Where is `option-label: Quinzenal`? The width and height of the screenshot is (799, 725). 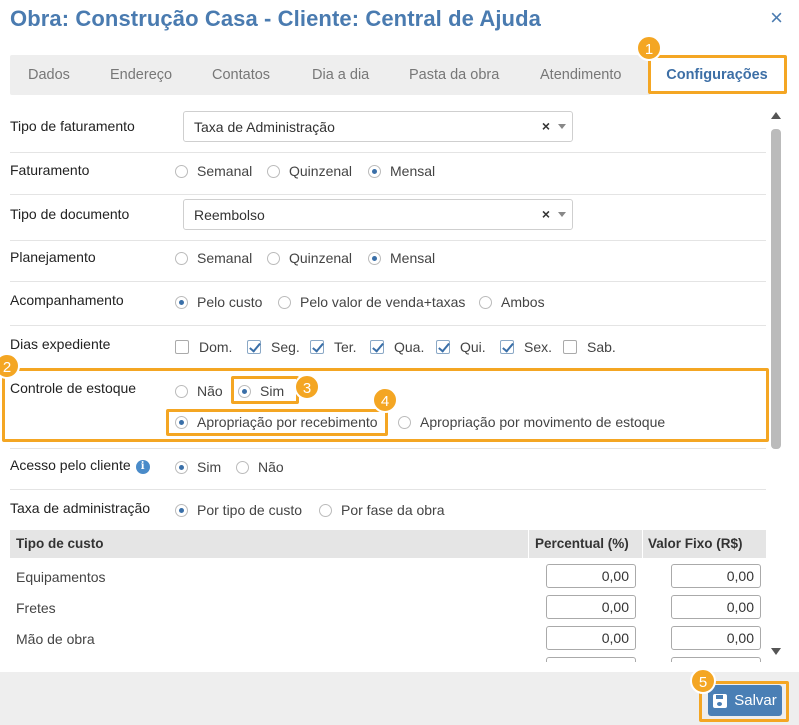 option-label: Quinzenal is located at coordinates (321, 258).